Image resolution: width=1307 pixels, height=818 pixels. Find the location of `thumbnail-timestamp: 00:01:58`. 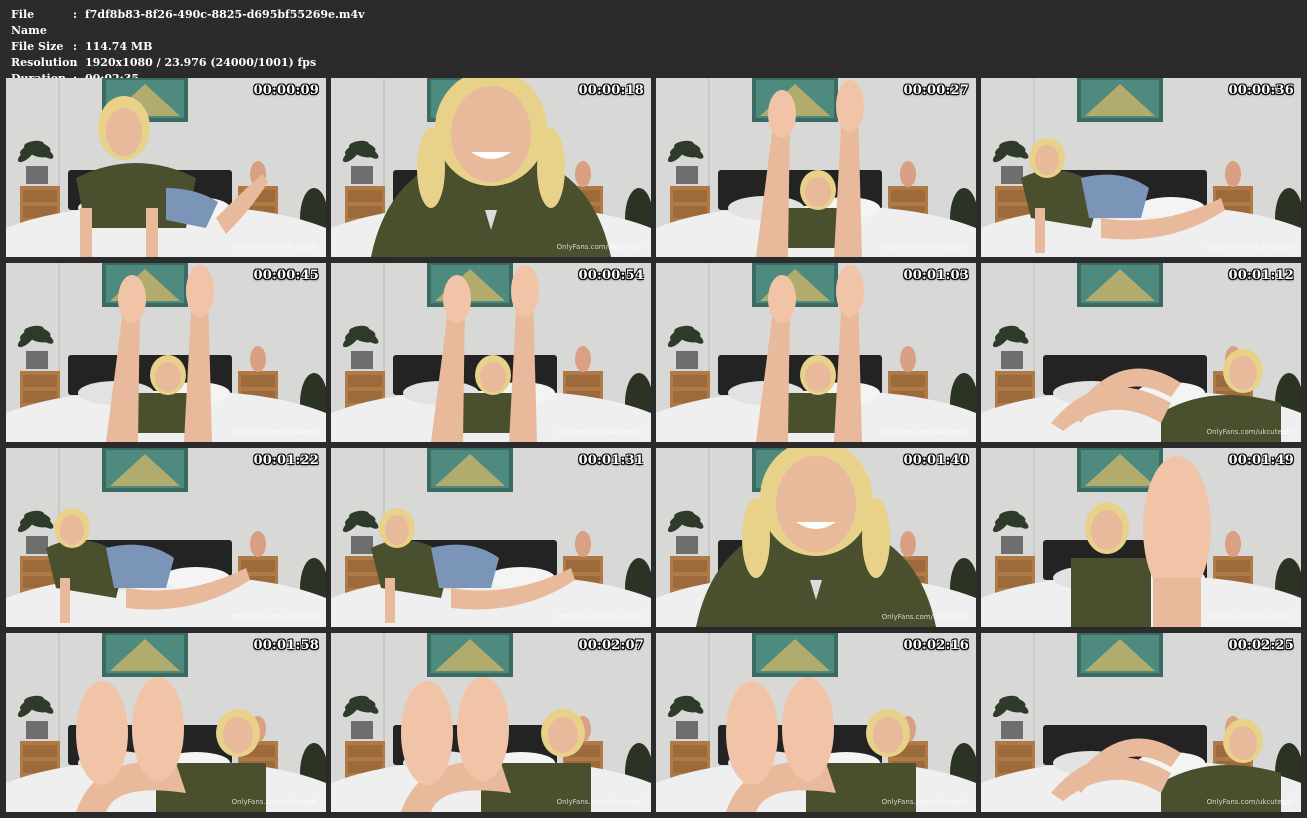

thumbnail-timestamp: 00:01:58 is located at coordinates (286, 645).